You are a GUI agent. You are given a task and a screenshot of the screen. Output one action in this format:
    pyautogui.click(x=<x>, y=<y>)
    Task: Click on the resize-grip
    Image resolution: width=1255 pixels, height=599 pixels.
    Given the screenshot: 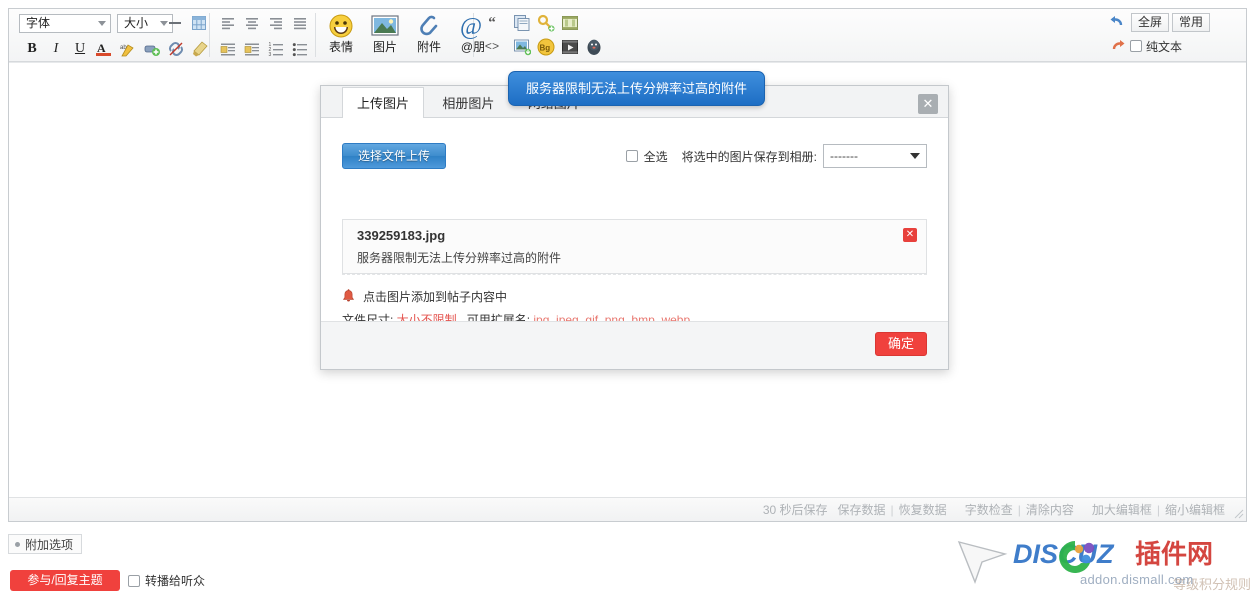 What is the action you would take?
    pyautogui.click(x=1238, y=513)
    